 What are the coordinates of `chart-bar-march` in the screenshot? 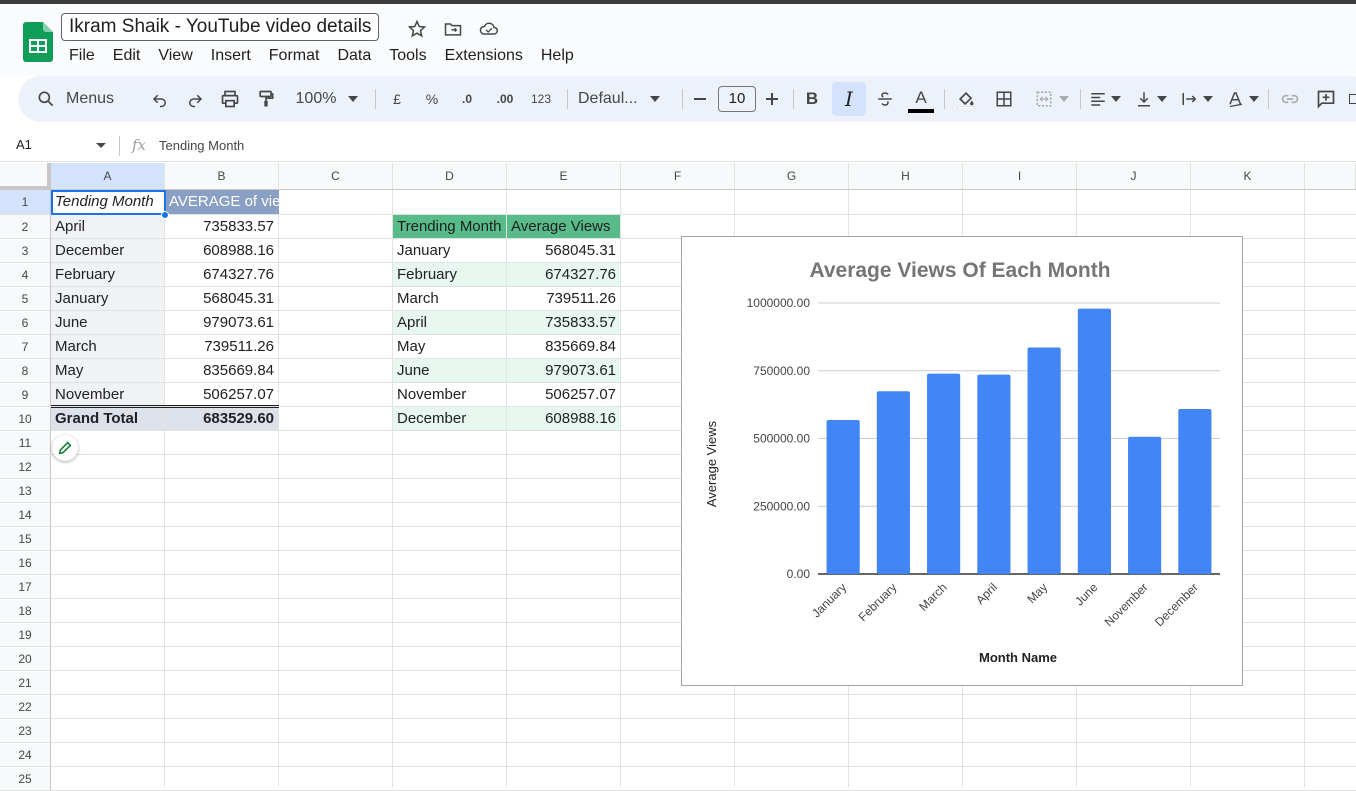 It's located at (943, 474).